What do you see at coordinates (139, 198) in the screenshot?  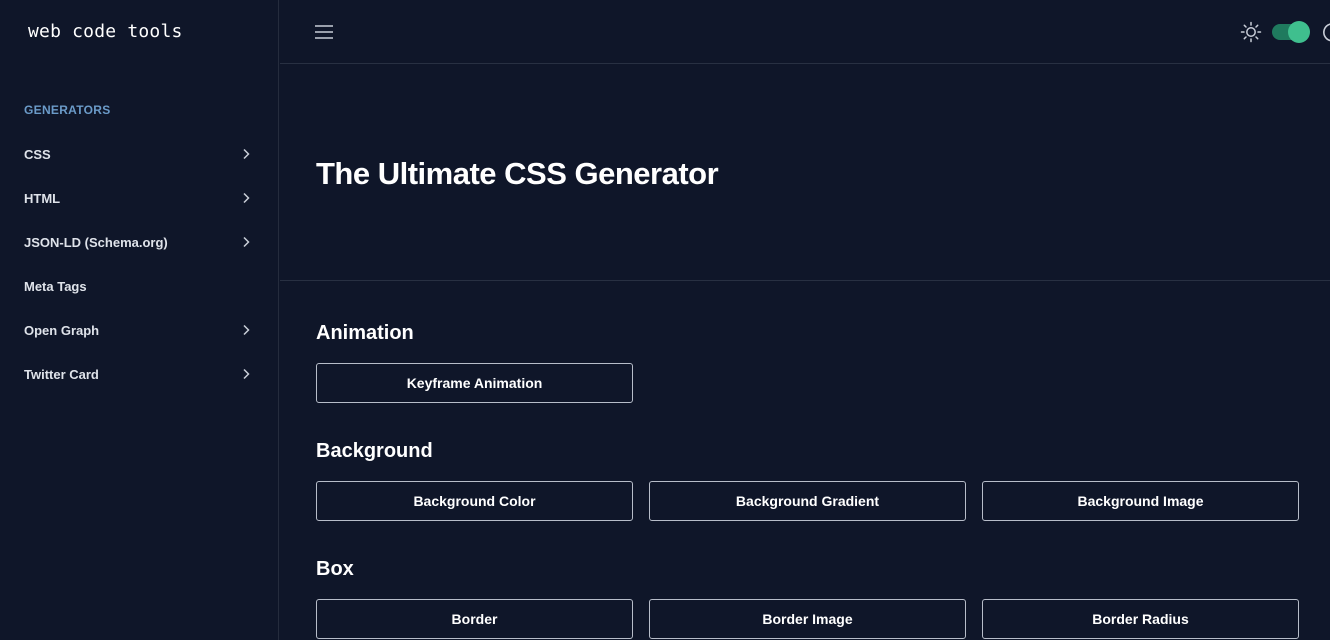 I see `sidebar-item-html: HTML` at bounding box center [139, 198].